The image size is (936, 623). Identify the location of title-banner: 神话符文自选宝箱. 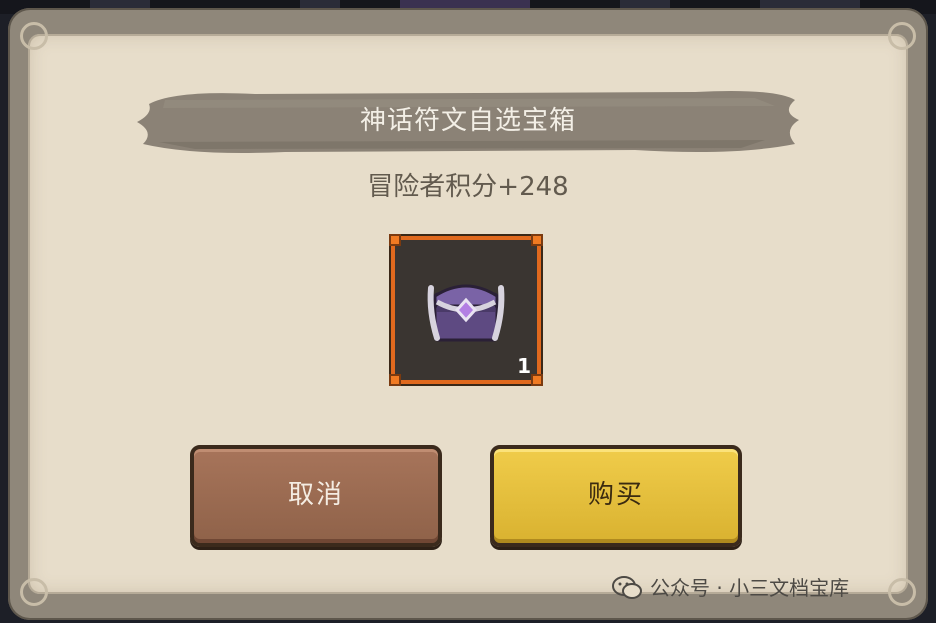
(468, 121).